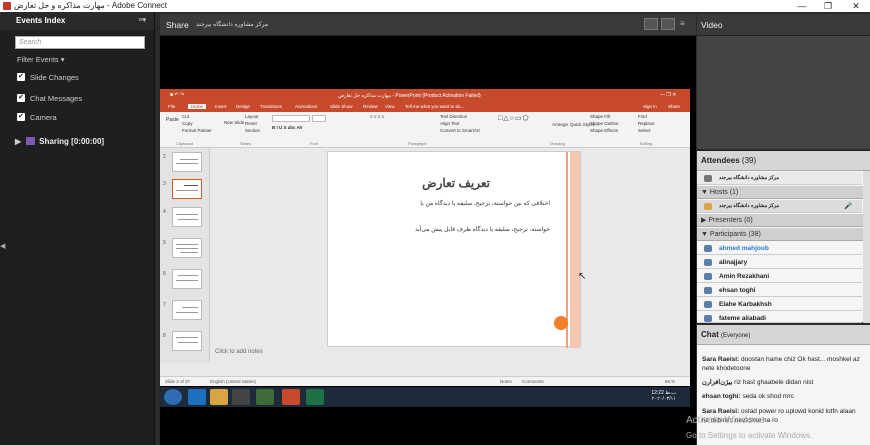 The height and width of the screenshot is (445, 870). What do you see at coordinates (377, 116) in the screenshot?
I see `ppt-paragraph-buttons: ≡ ≡ ≡ ≡` at bounding box center [377, 116].